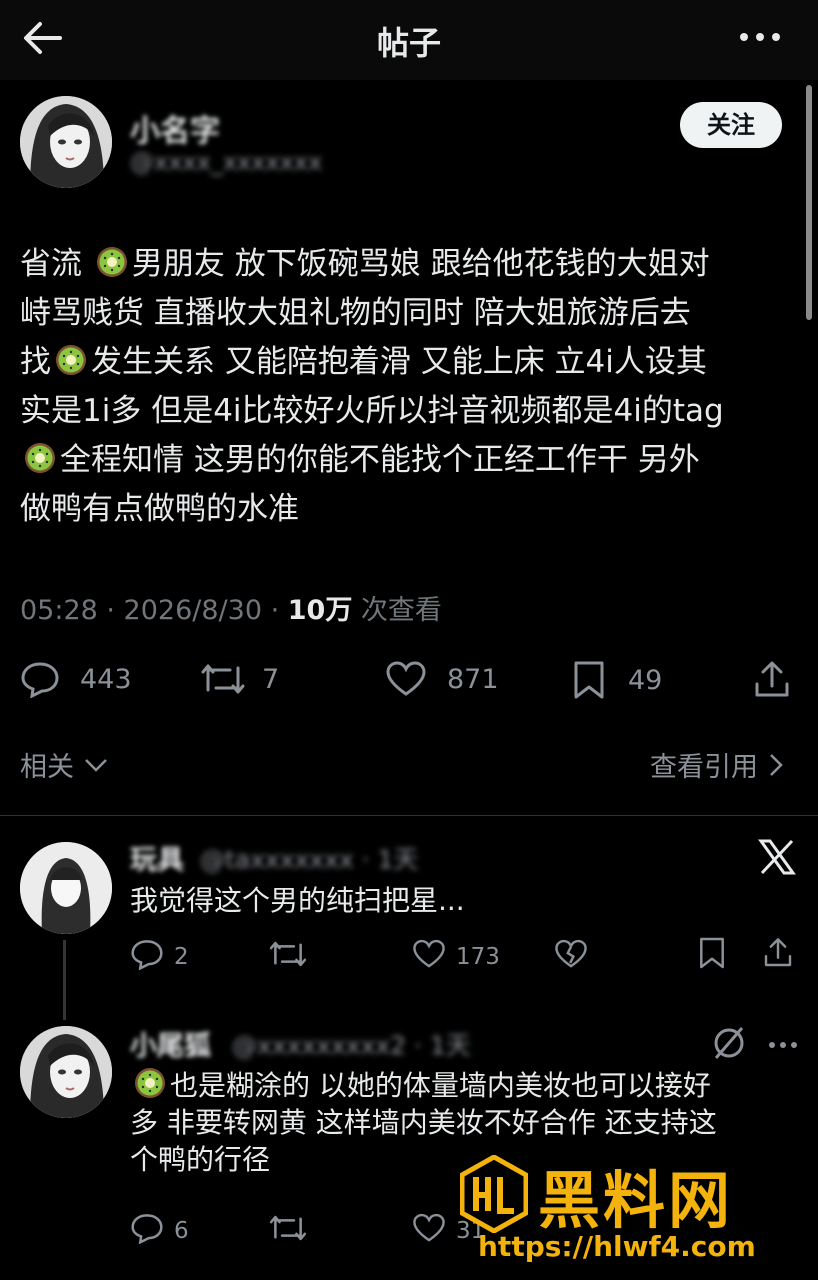 The image size is (818, 1280). I want to click on view-suffix: 次查看, so click(397, 610).